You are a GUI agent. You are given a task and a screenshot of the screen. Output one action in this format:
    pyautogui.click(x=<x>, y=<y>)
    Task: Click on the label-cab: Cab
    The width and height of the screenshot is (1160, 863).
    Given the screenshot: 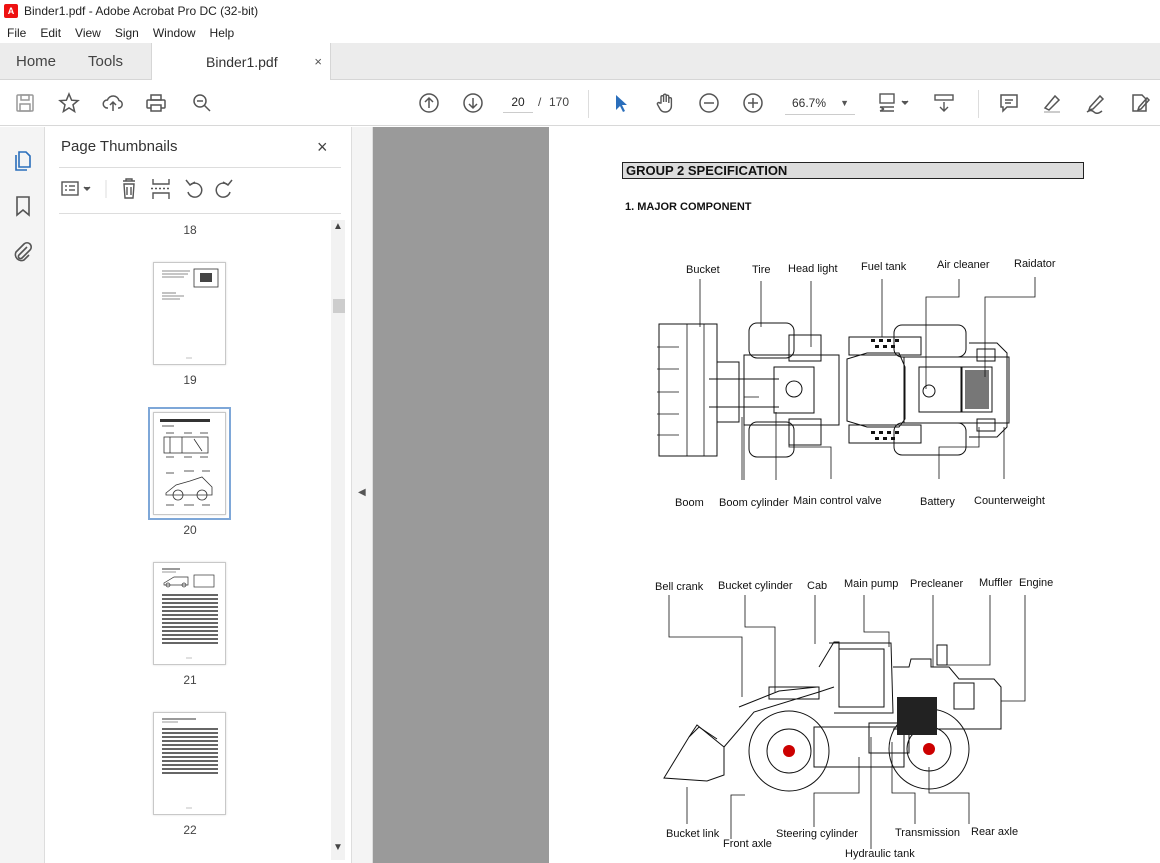 What is the action you would take?
    pyautogui.click(x=817, y=586)
    